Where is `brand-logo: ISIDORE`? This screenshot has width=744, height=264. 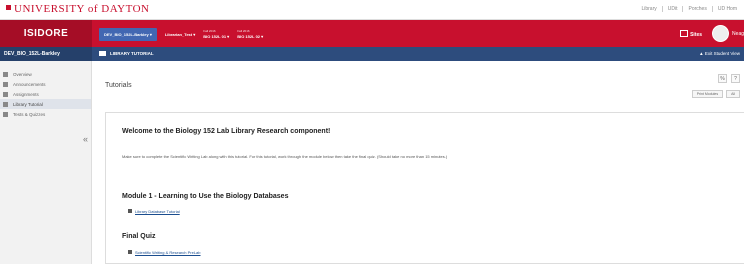
brand-logo: ISIDORE is located at coordinates (46, 33).